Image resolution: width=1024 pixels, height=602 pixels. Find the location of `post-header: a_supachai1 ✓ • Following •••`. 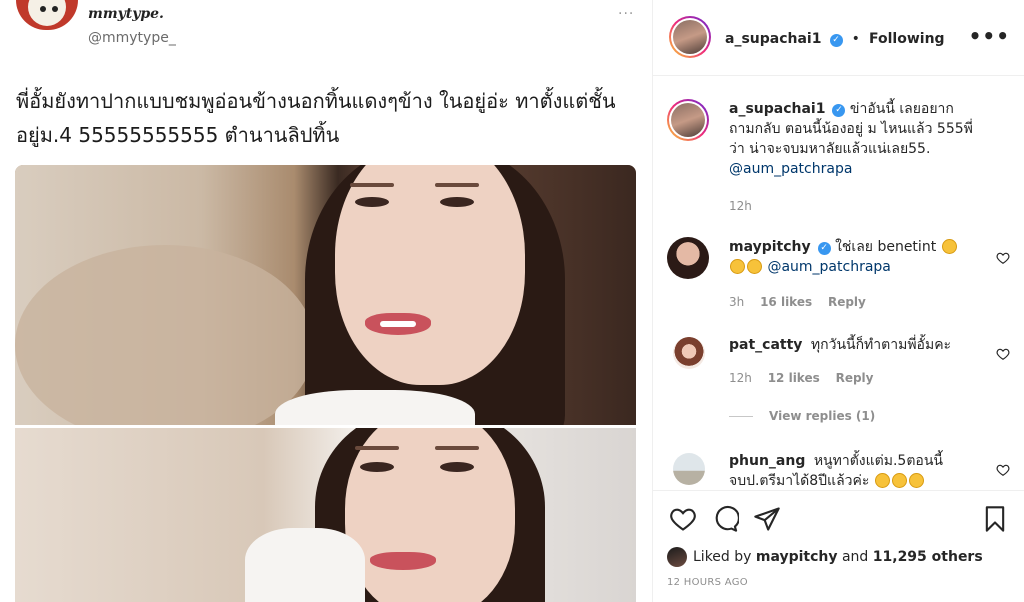

post-header: a_supachai1 ✓ • Following ••• is located at coordinates (838, 38).